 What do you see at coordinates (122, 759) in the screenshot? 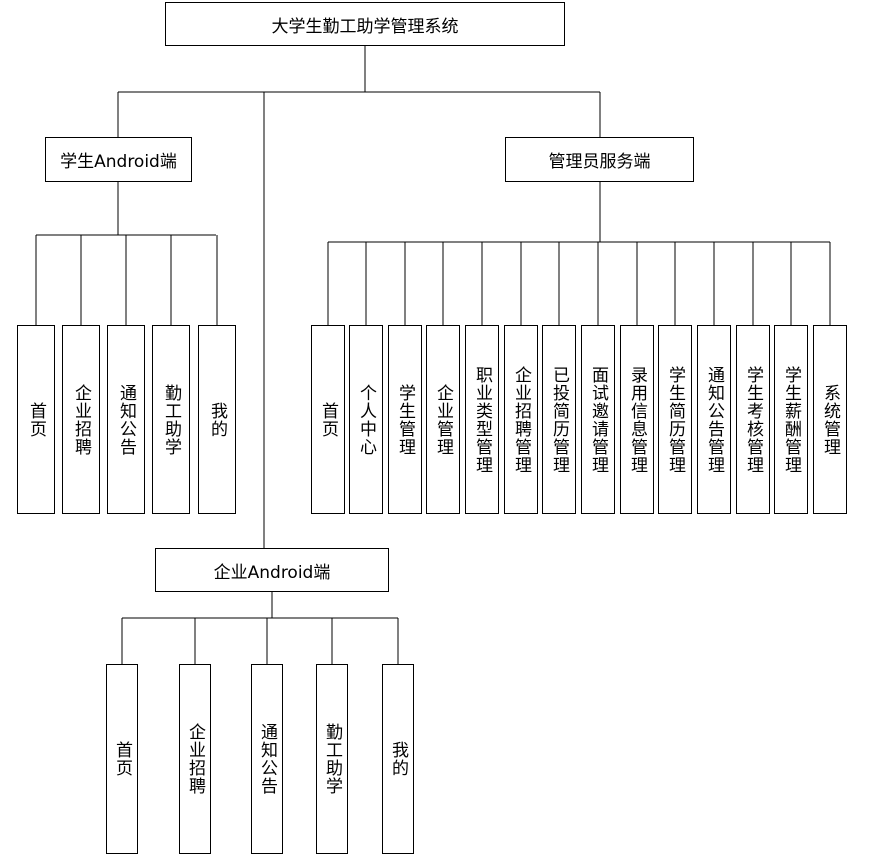
I see `company-module-1: 首页` at bounding box center [122, 759].